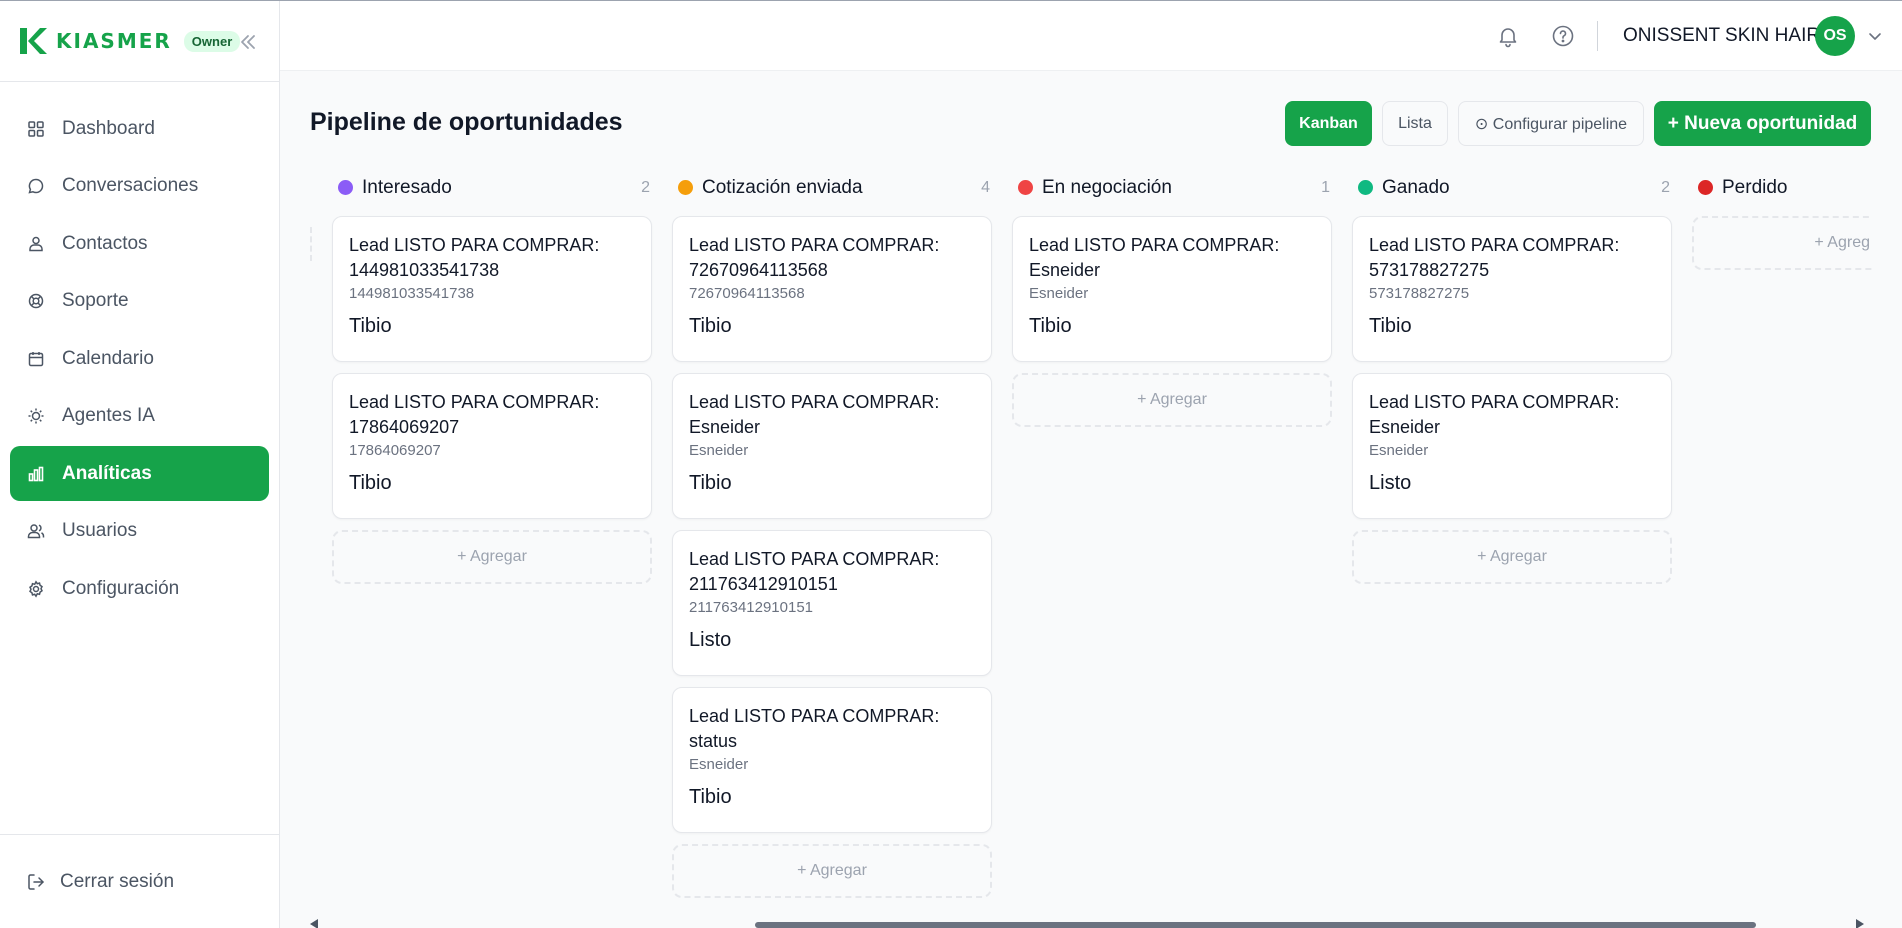  What do you see at coordinates (36, 588) in the screenshot?
I see `gear-icon` at bounding box center [36, 588].